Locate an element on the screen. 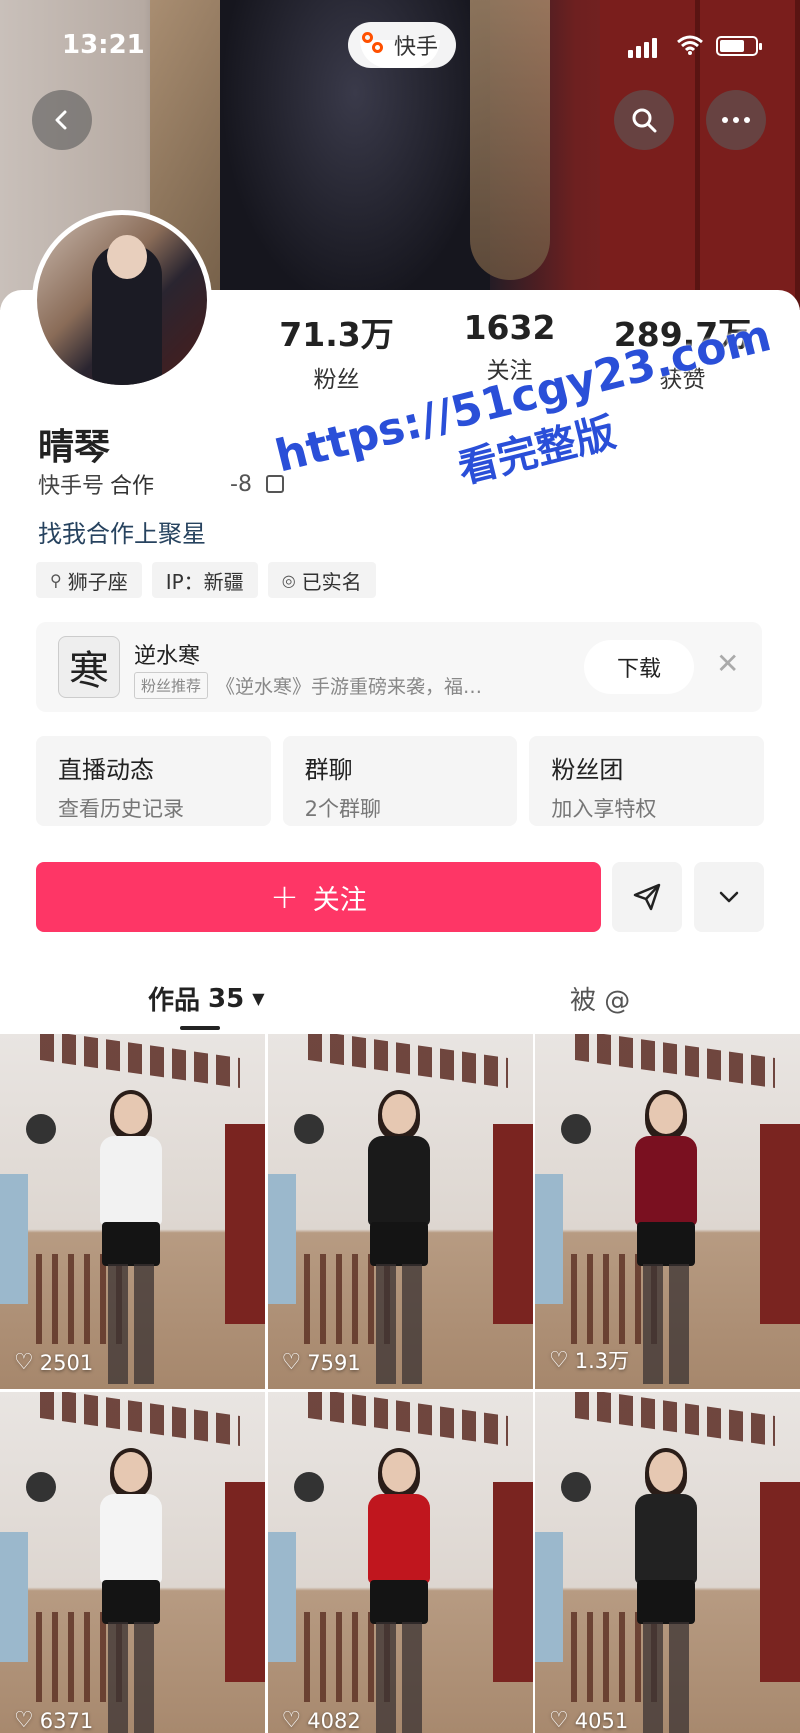 The width and height of the screenshot is (800, 1733). send-icon is located at coordinates (647, 897).